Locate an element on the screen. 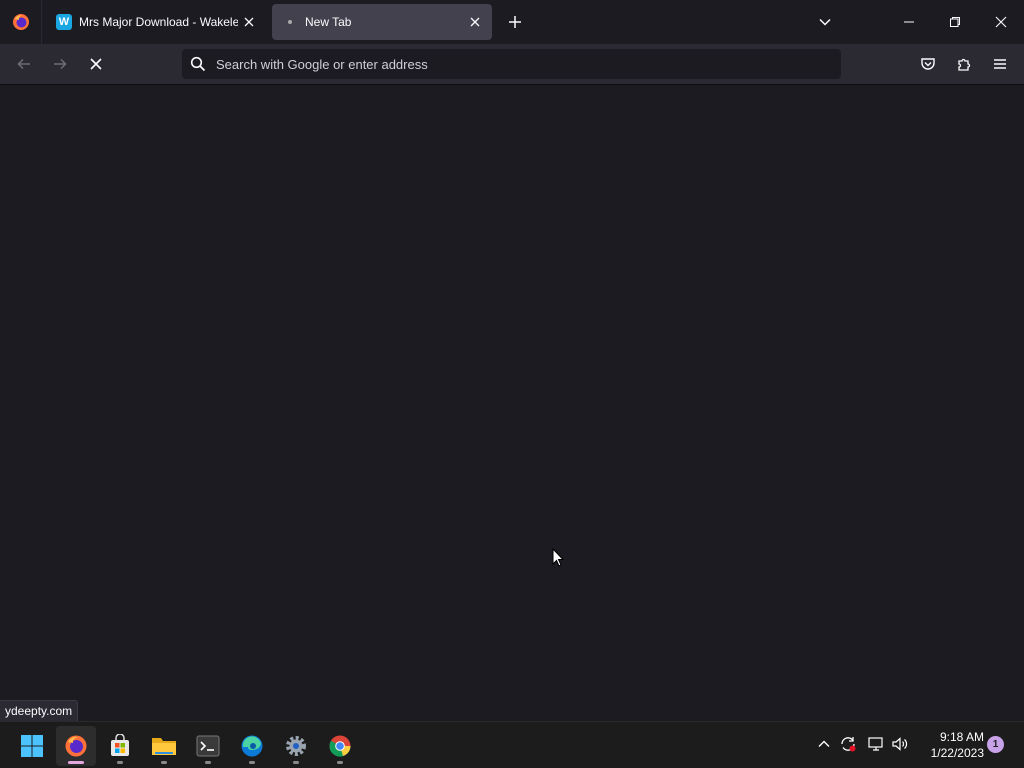 The width and height of the screenshot is (1024, 768). tab-title: Mrs Major Download - Wakelet is located at coordinates (158, 22).